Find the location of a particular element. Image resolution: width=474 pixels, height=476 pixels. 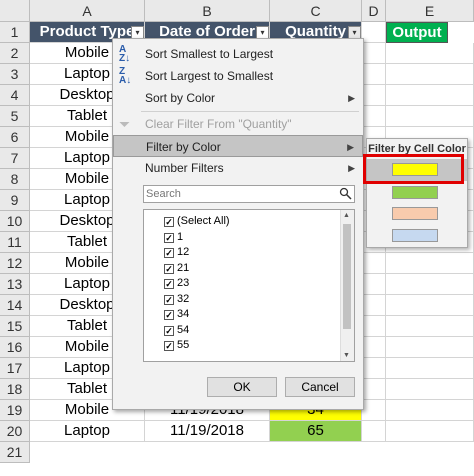

filter-value-item: ✓ 34 is located at coordinates (176, 314).